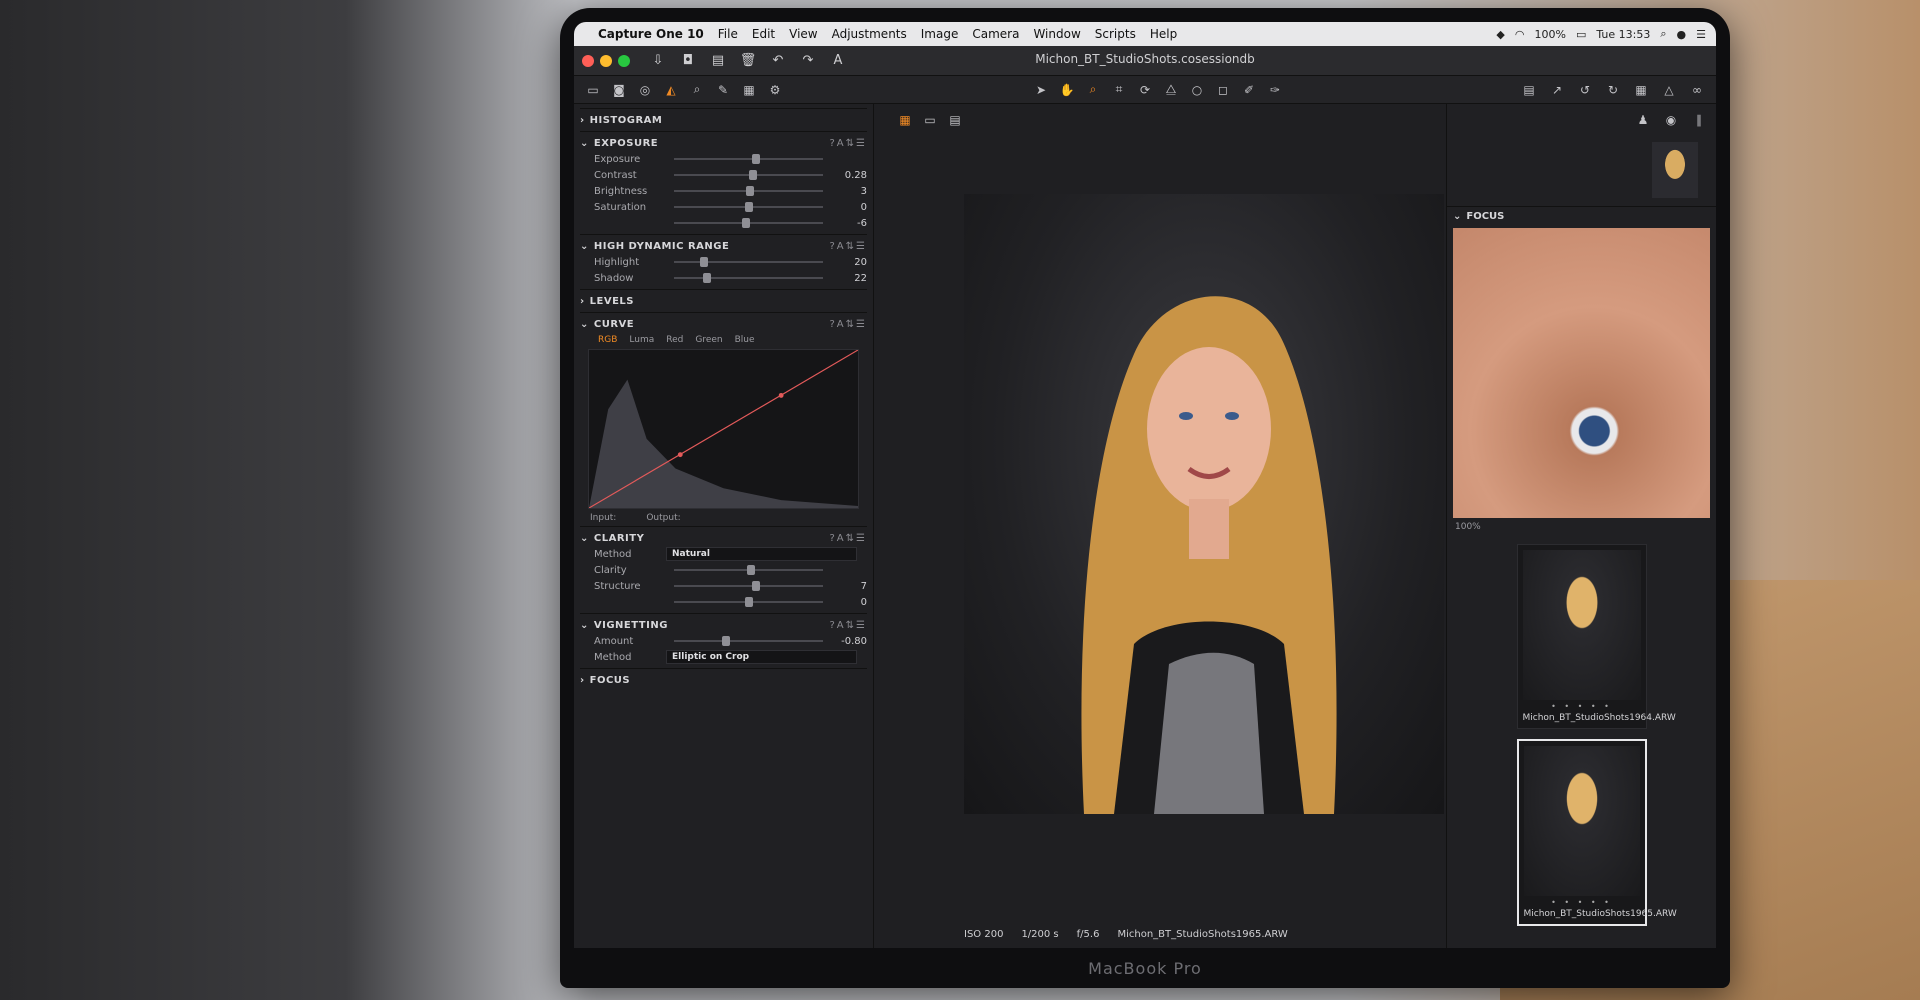 This screenshot has width=1920, height=1000. What do you see at coordinates (1275, 90) in the screenshot?
I see `copy-adjust-tool-icon: ✑` at bounding box center [1275, 90].